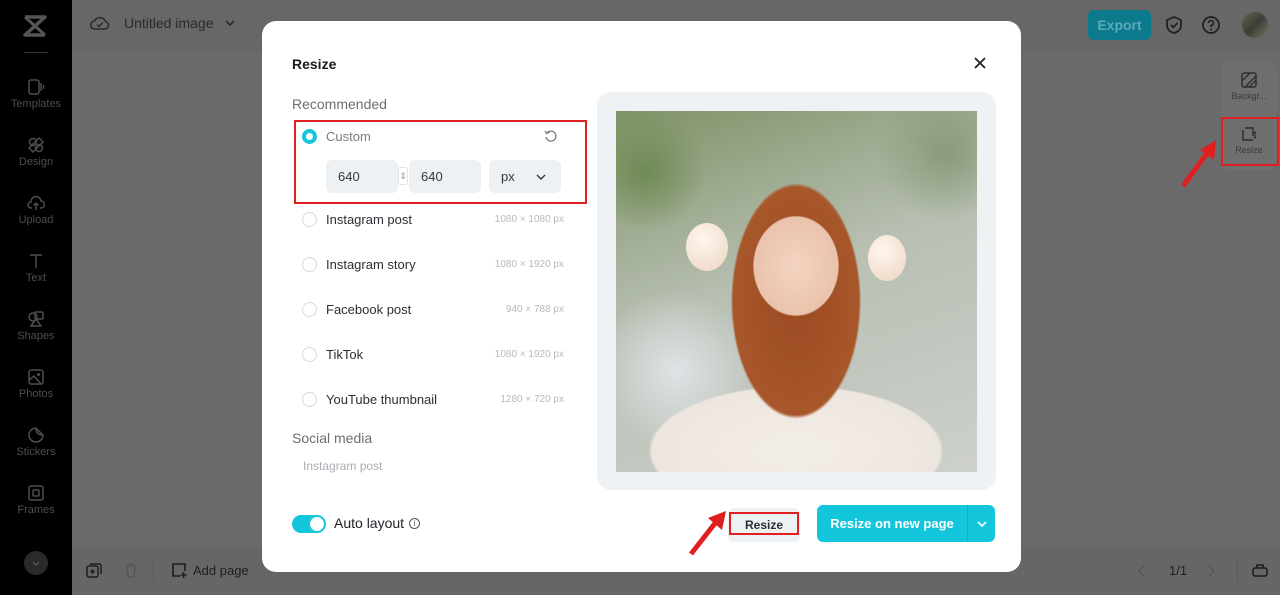  What do you see at coordinates (94, 570) in the screenshot?
I see `duplicate-page-icon` at bounding box center [94, 570].